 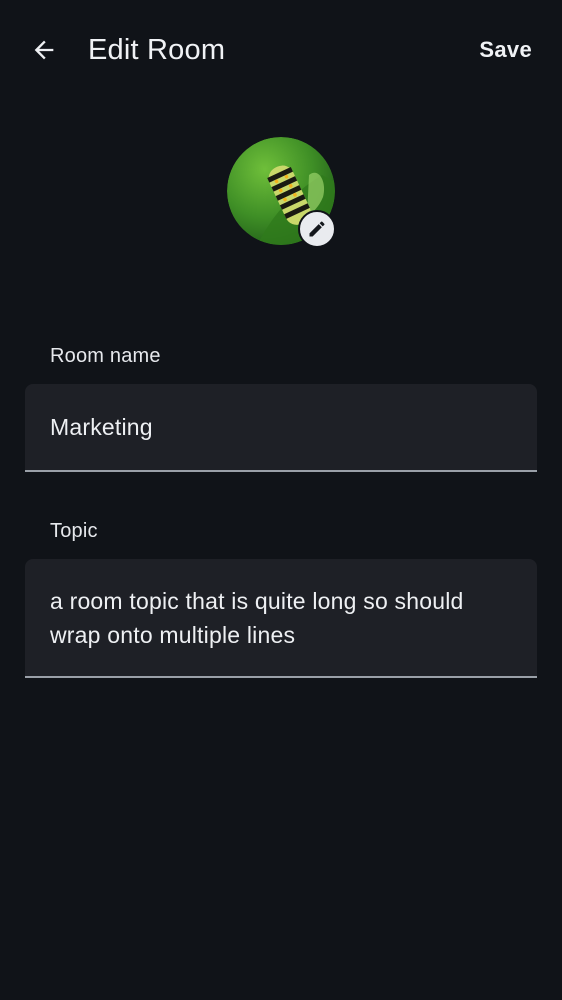 What do you see at coordinates (282, 192) in the screenshot?
I see `room-avatar` at bounding box center [282, 192].